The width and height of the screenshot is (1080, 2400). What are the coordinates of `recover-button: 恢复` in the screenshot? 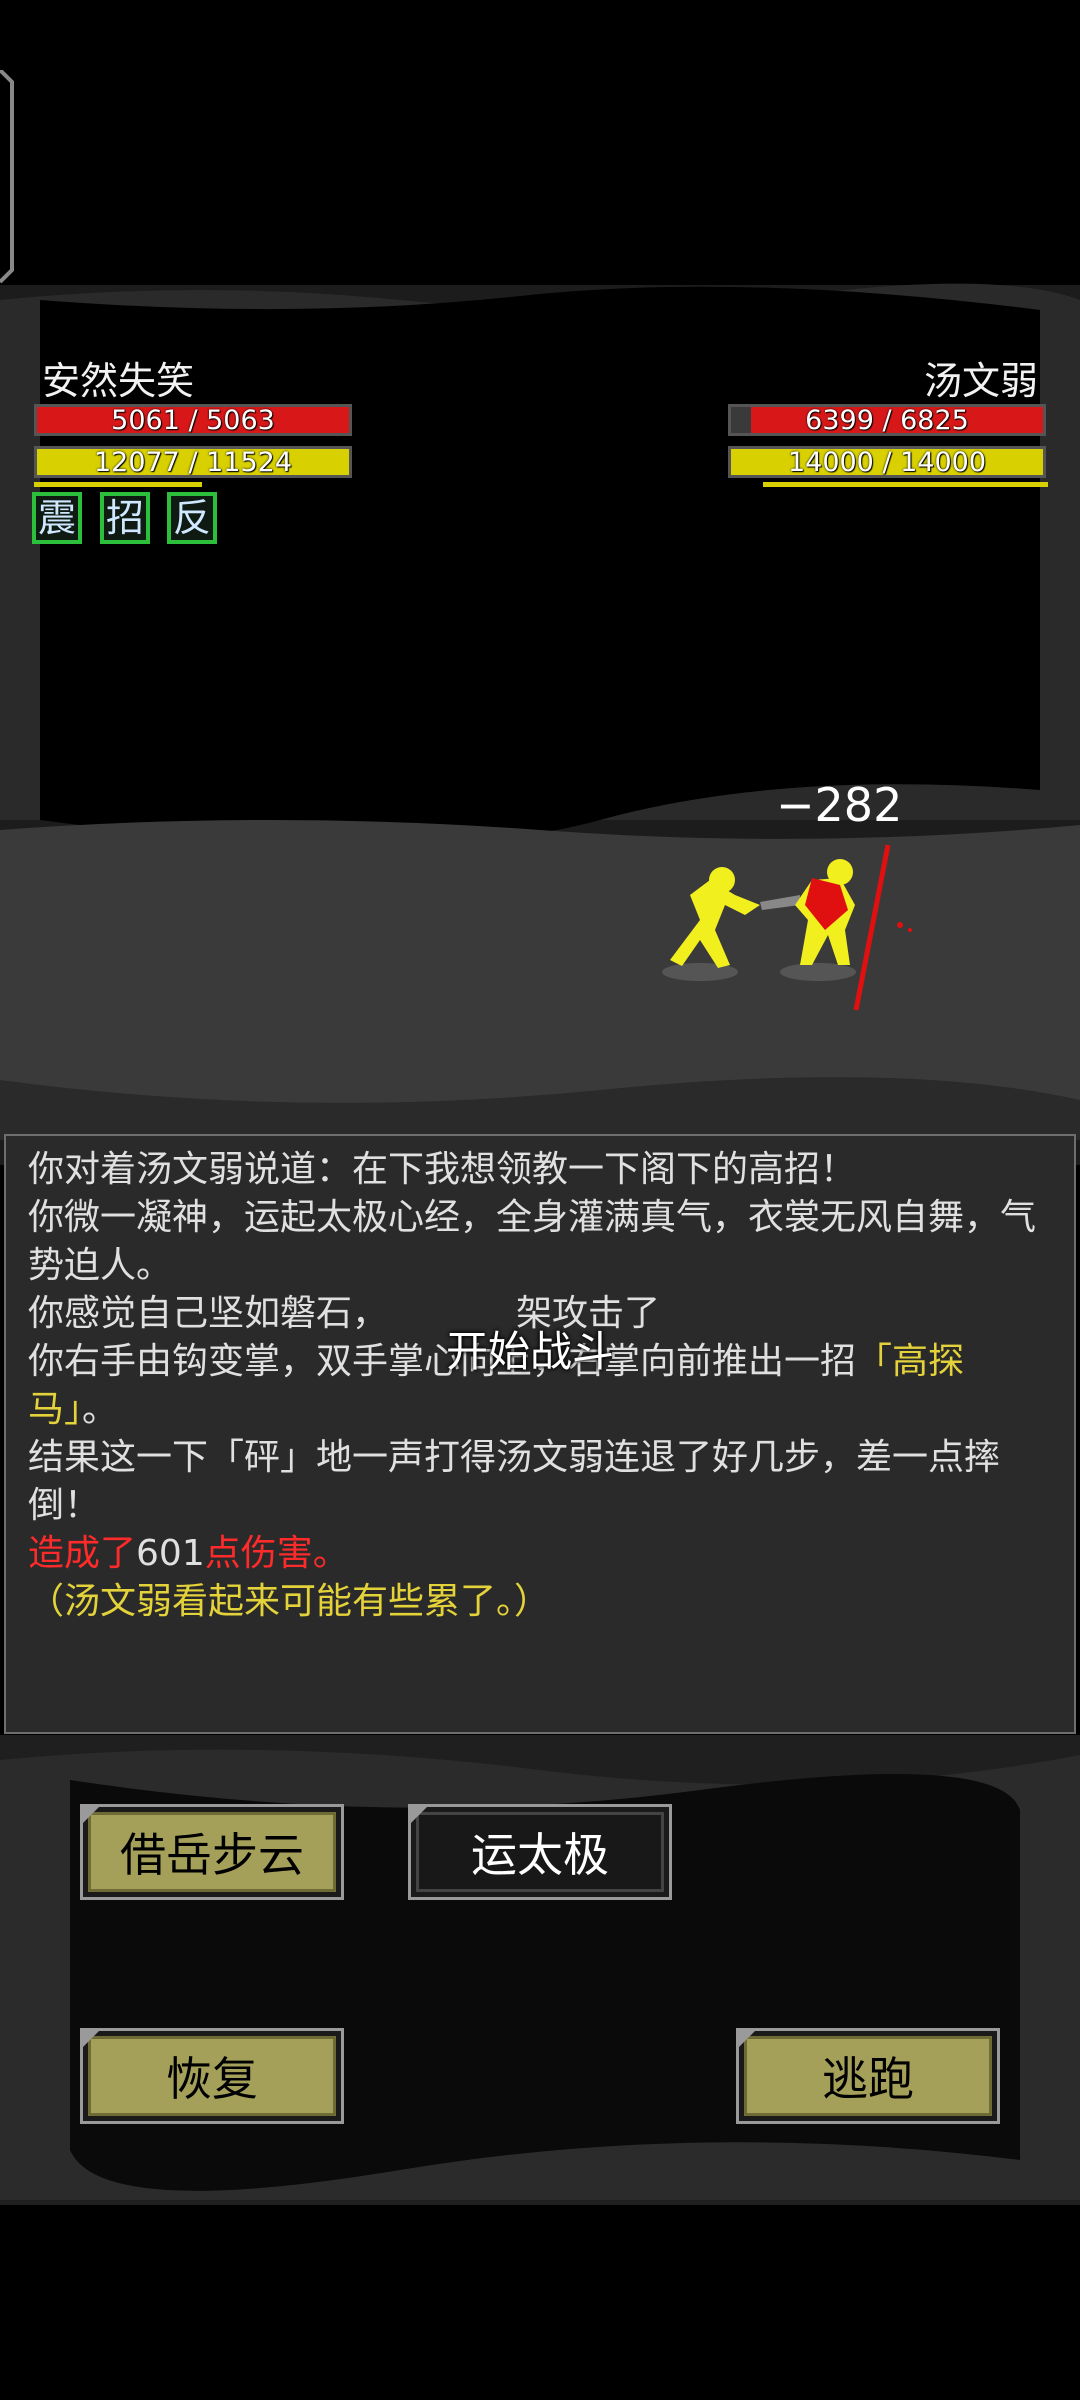 It's located at (212, 2076).